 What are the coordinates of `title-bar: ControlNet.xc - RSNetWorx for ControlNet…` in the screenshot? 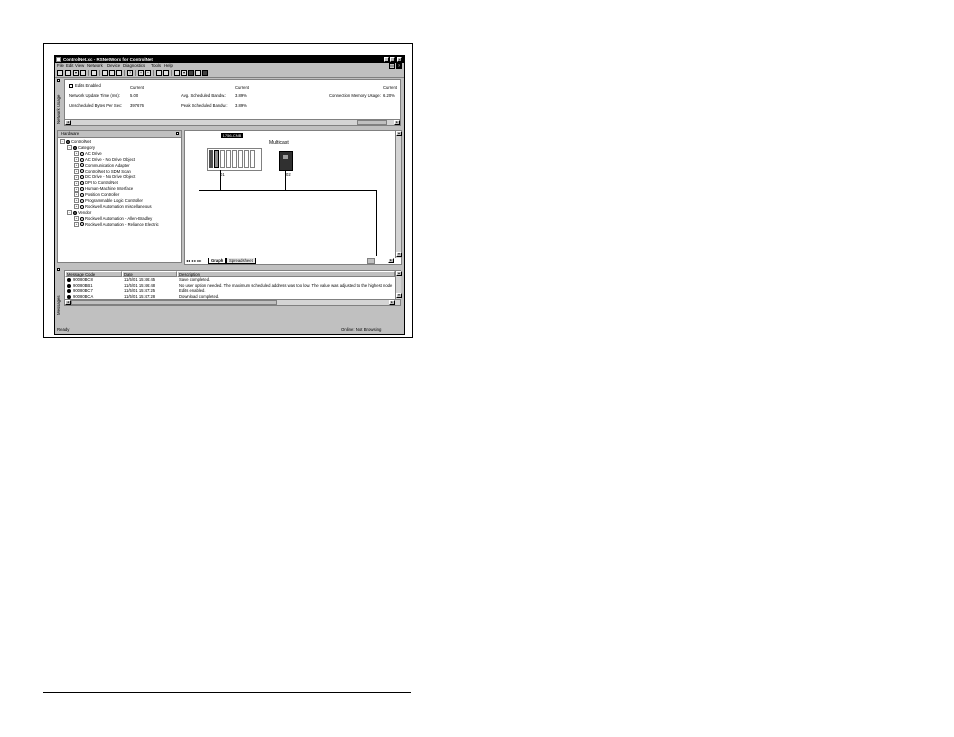 It's located at (229, 59).